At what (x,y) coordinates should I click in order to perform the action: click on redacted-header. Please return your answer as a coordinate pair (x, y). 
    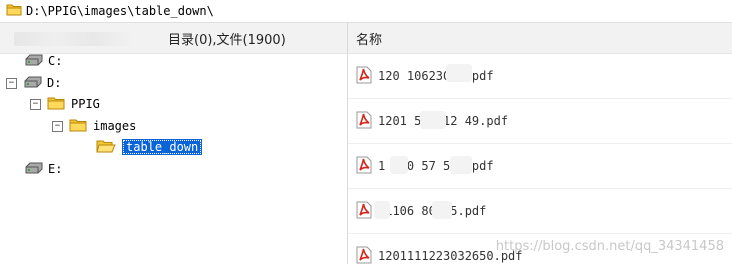
    Looking at the image, I should click on (74, 39).